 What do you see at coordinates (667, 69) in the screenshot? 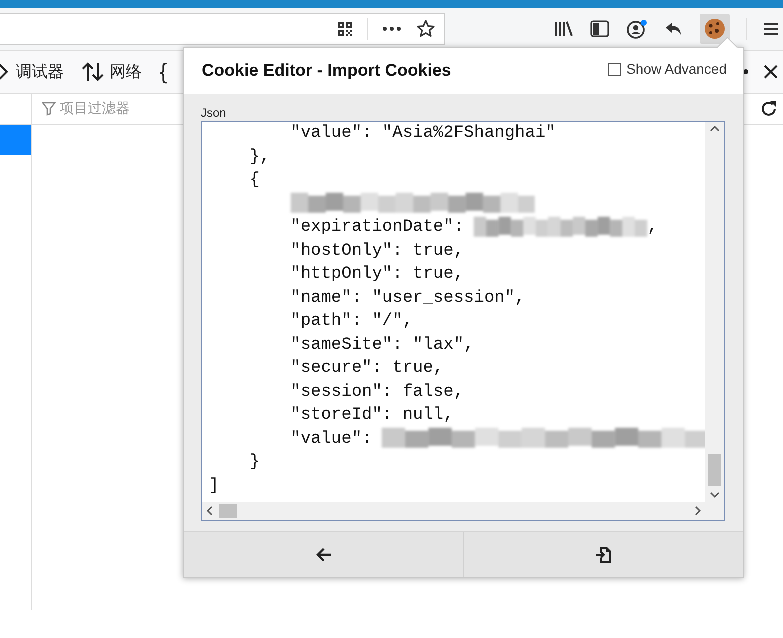
I see `show-advanced-checkbox: Show Advanced` at bounding box center [667, 69].